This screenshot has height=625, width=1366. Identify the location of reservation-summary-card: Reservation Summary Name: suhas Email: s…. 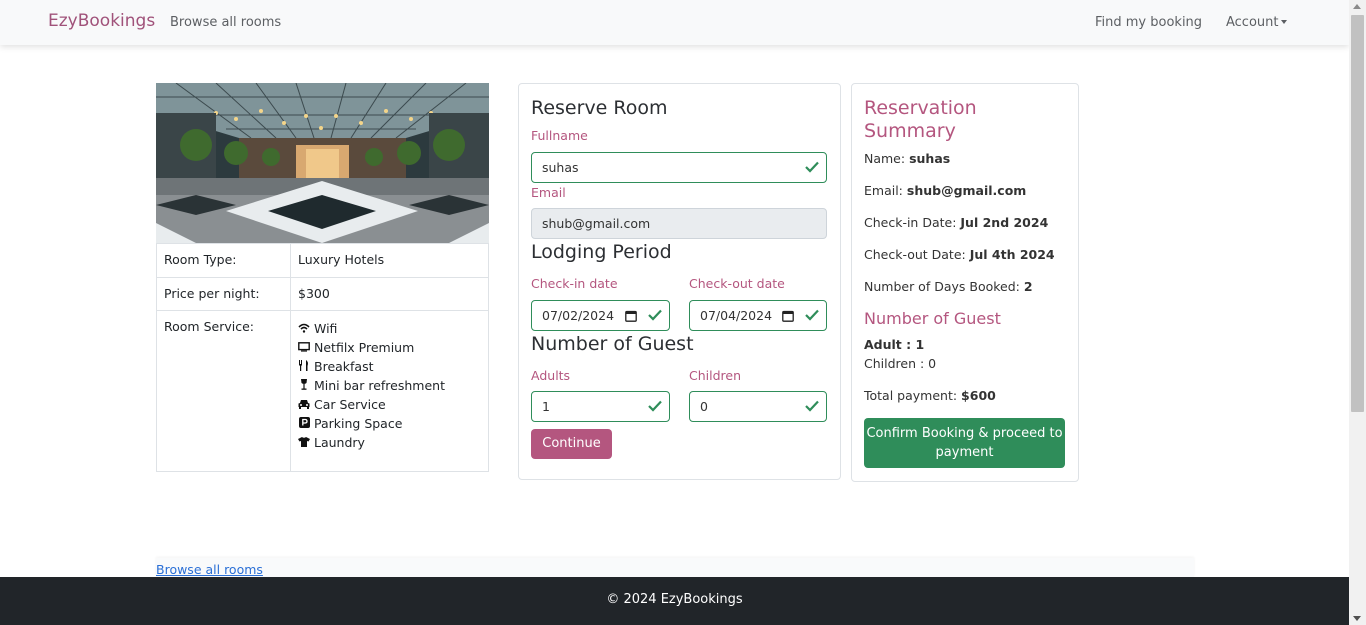
(965, 282).